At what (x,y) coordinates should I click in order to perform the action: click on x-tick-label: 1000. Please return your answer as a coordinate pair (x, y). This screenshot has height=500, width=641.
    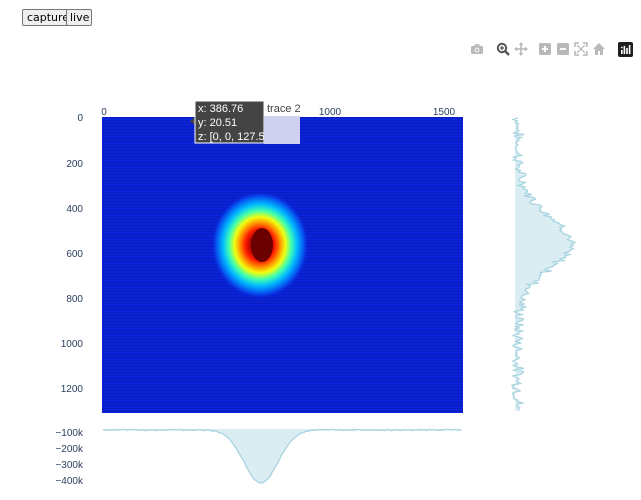
    Looking at the image, I should click on (330, 112).